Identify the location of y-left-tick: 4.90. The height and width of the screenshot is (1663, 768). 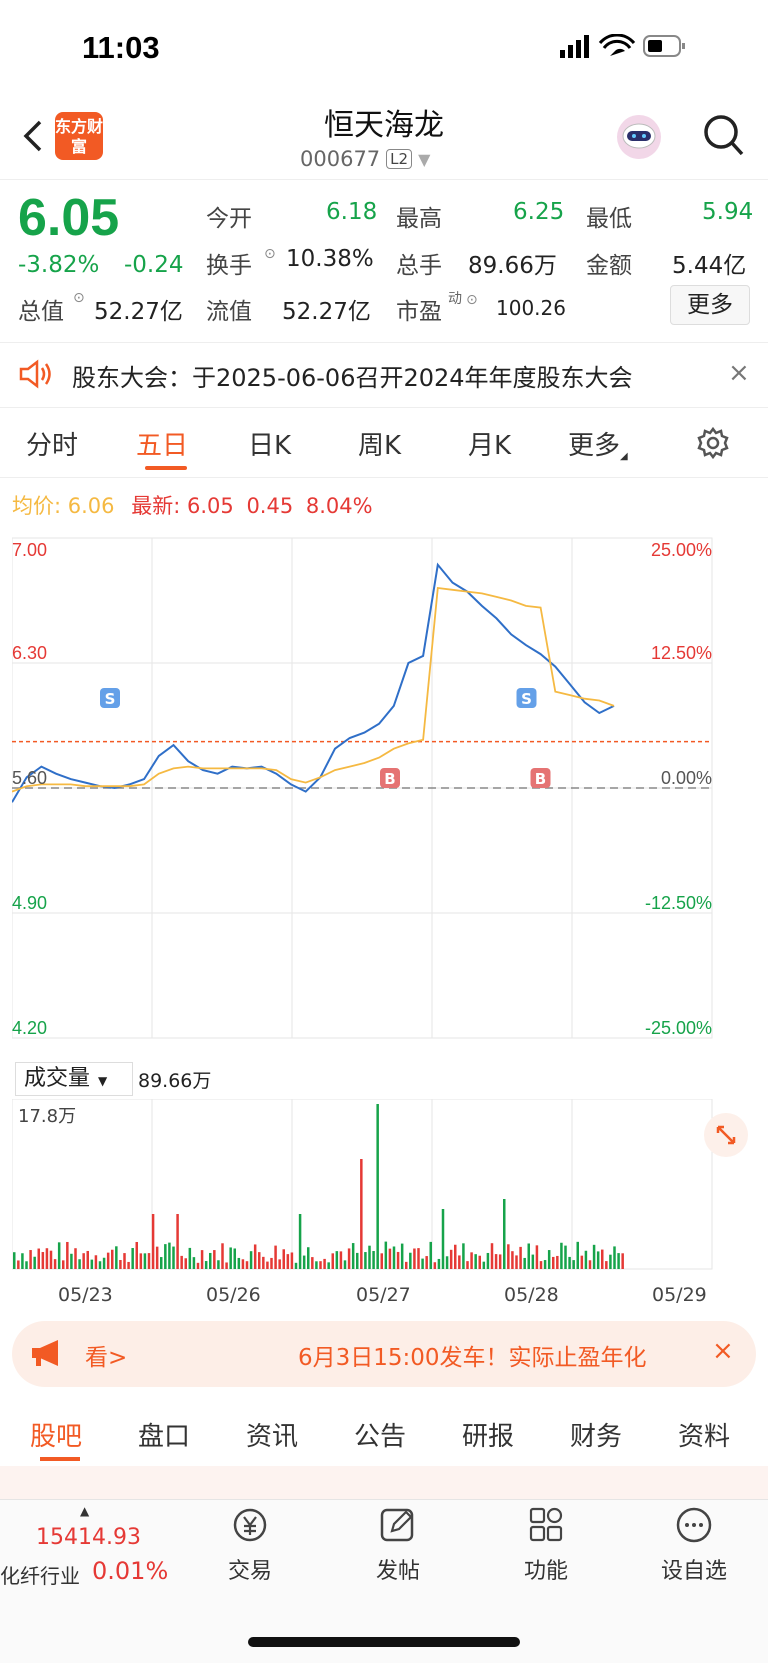
(29, 903).